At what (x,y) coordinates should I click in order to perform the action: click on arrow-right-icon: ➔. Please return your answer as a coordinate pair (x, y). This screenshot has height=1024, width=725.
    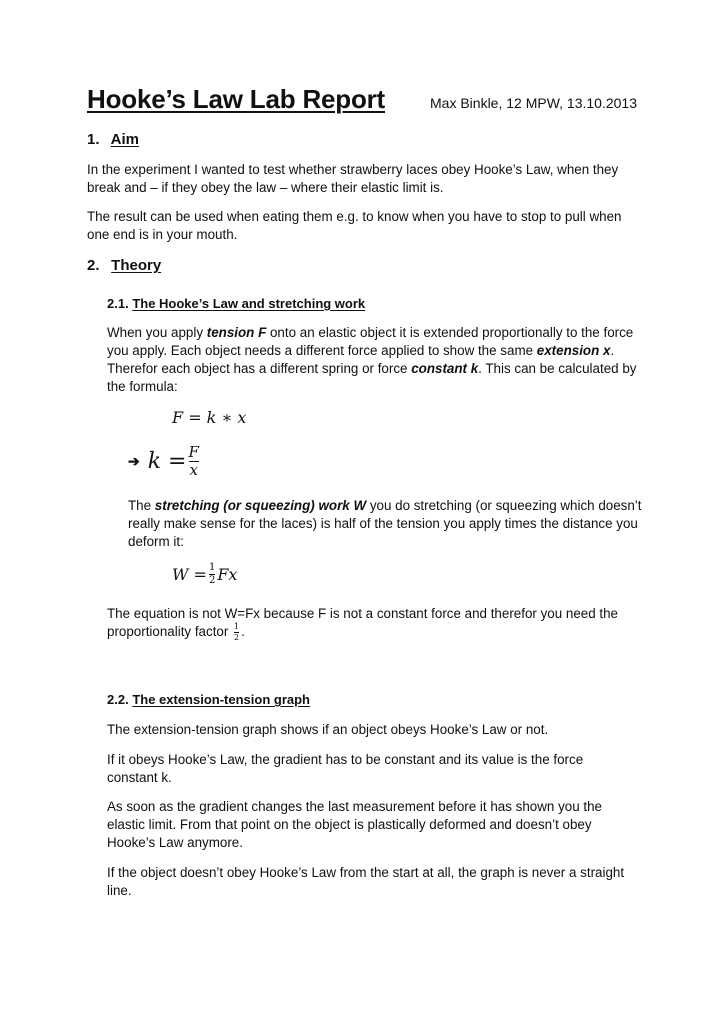
    Looking at the image, I should click on (134, 461).